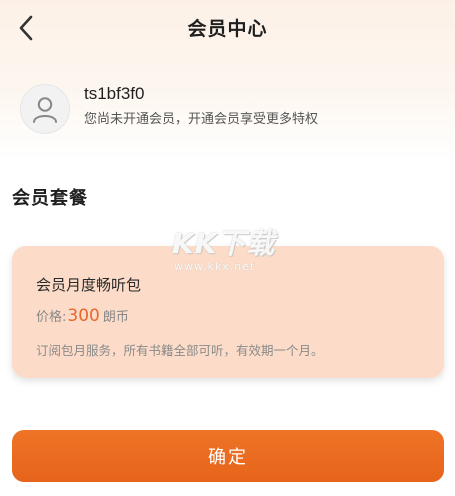 This screenshot has width=455, height=496. I want to click on plans-section-title: 会员套餐, so click(50, 198).